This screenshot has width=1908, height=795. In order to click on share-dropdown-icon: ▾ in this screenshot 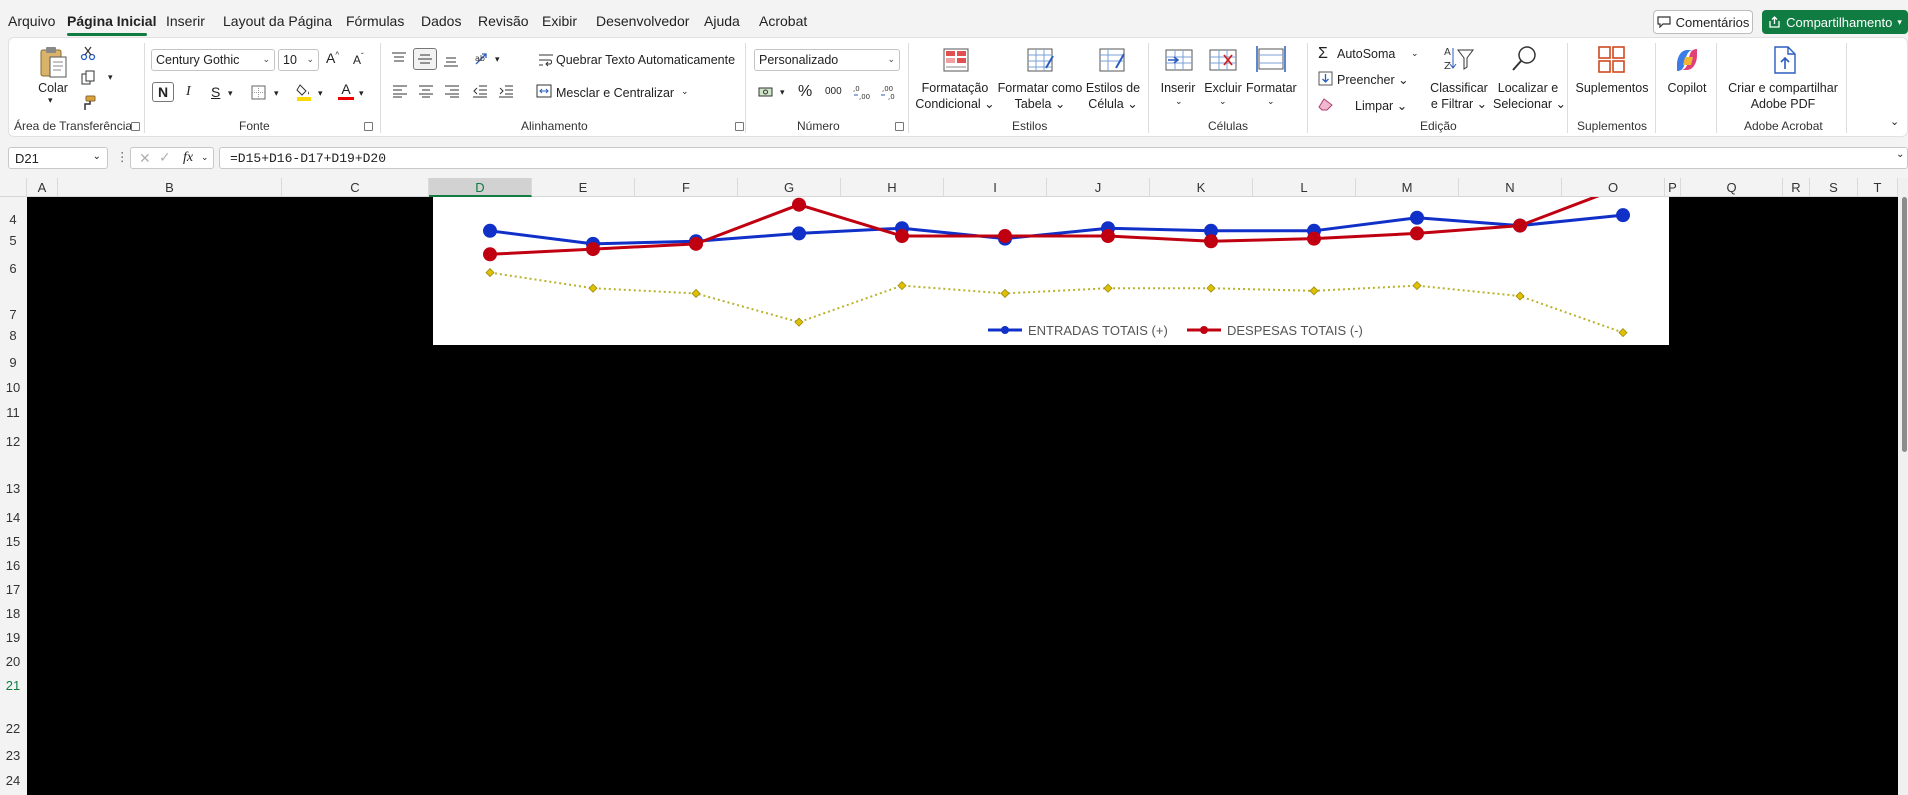, I will do `click(1899, 22)`.